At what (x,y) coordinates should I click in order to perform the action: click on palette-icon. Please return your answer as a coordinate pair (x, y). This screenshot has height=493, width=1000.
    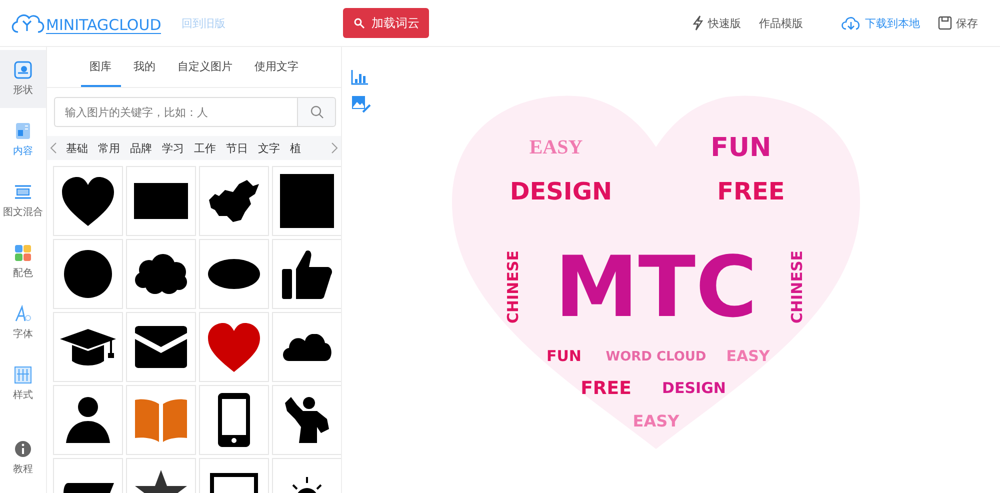
    Looking at the image, I should click on (23, 253).